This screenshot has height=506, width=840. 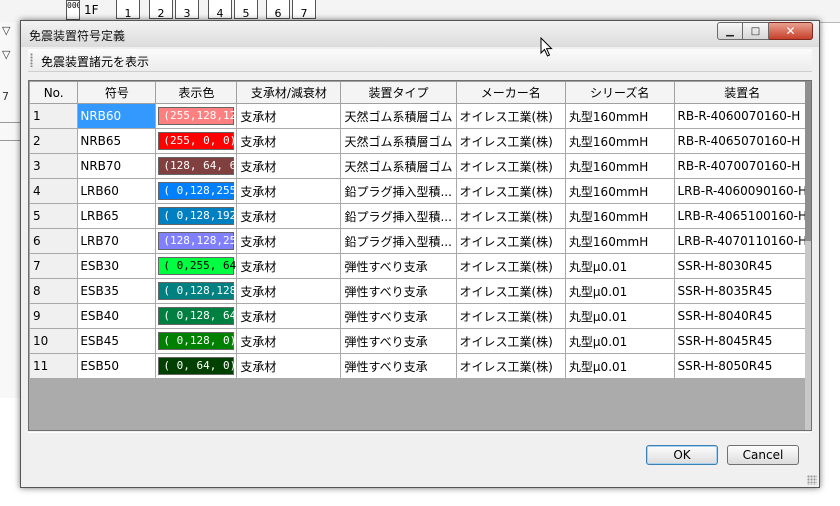 What do you see at coordinates (742, 166) in the screenshot?
I see `cell-device: RB-R-4070070160-H` at bounding box center [742, 166].